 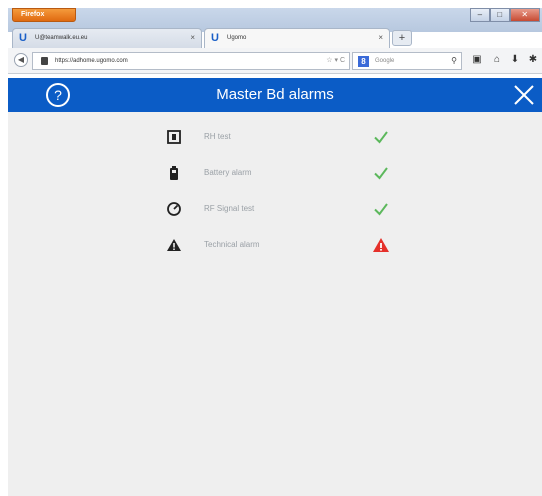 What do you see at coordinates (61, 38) in the screenshot?
I see `tab-label: U@teamwalk.eu.eu` at bounding box center [61, 38].